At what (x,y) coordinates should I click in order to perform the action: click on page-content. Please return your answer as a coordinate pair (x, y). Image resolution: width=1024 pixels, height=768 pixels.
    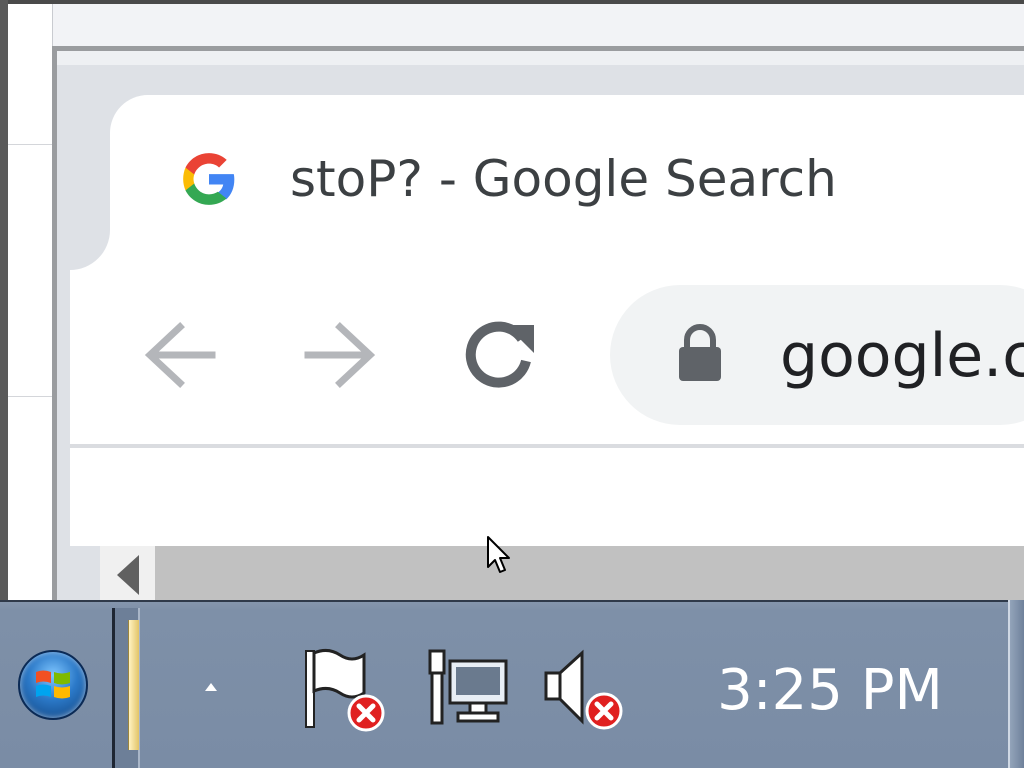
    Looking at the image, I should click on (547, 497).